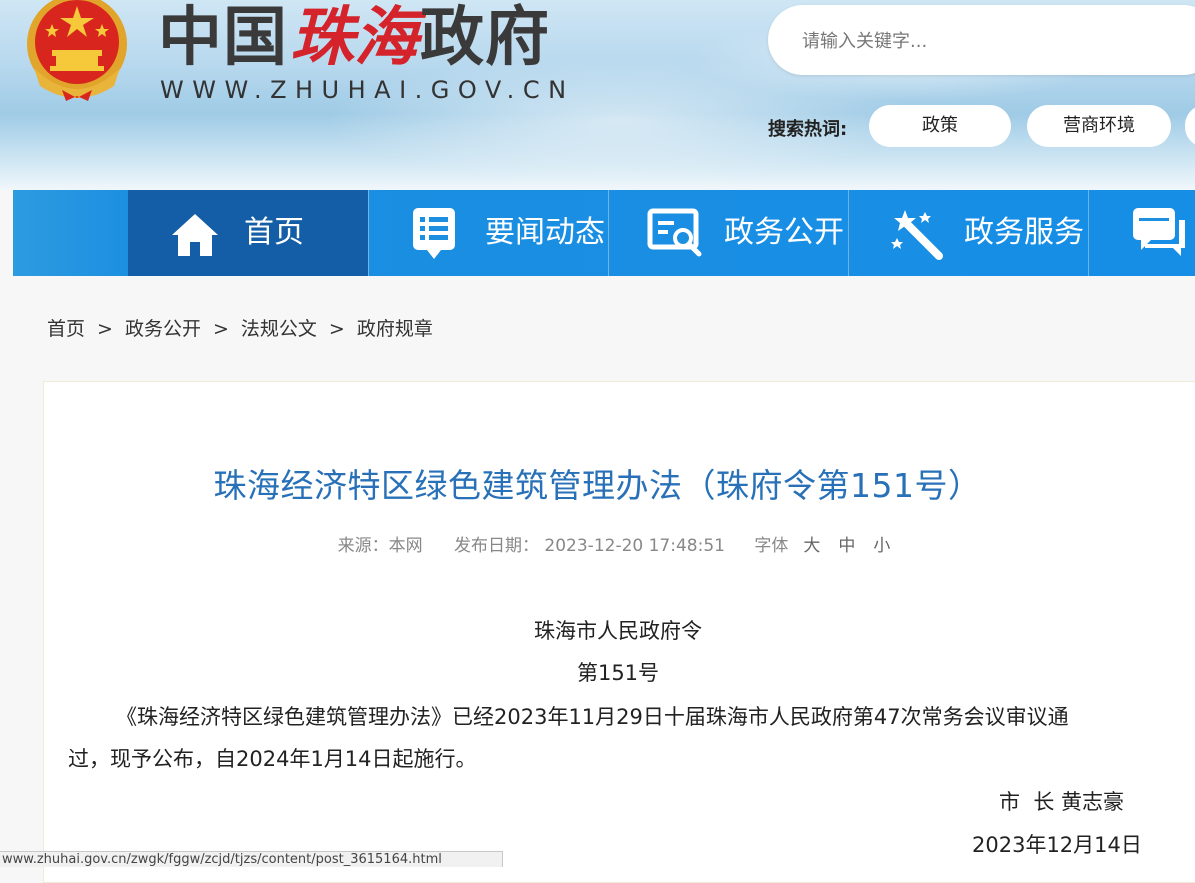 The image size is (1195, 883). I want to click on logo-url: WWW.ZHUHAI.GOV.CN, so click(367, 90).